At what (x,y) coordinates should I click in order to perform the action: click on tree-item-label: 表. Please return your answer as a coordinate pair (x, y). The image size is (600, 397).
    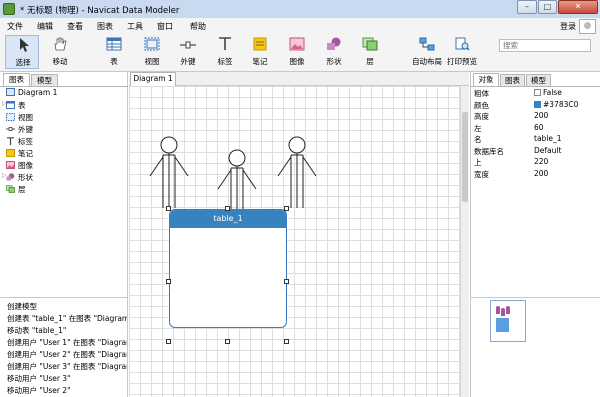
    Looking at the image, I should click on (22, 105).